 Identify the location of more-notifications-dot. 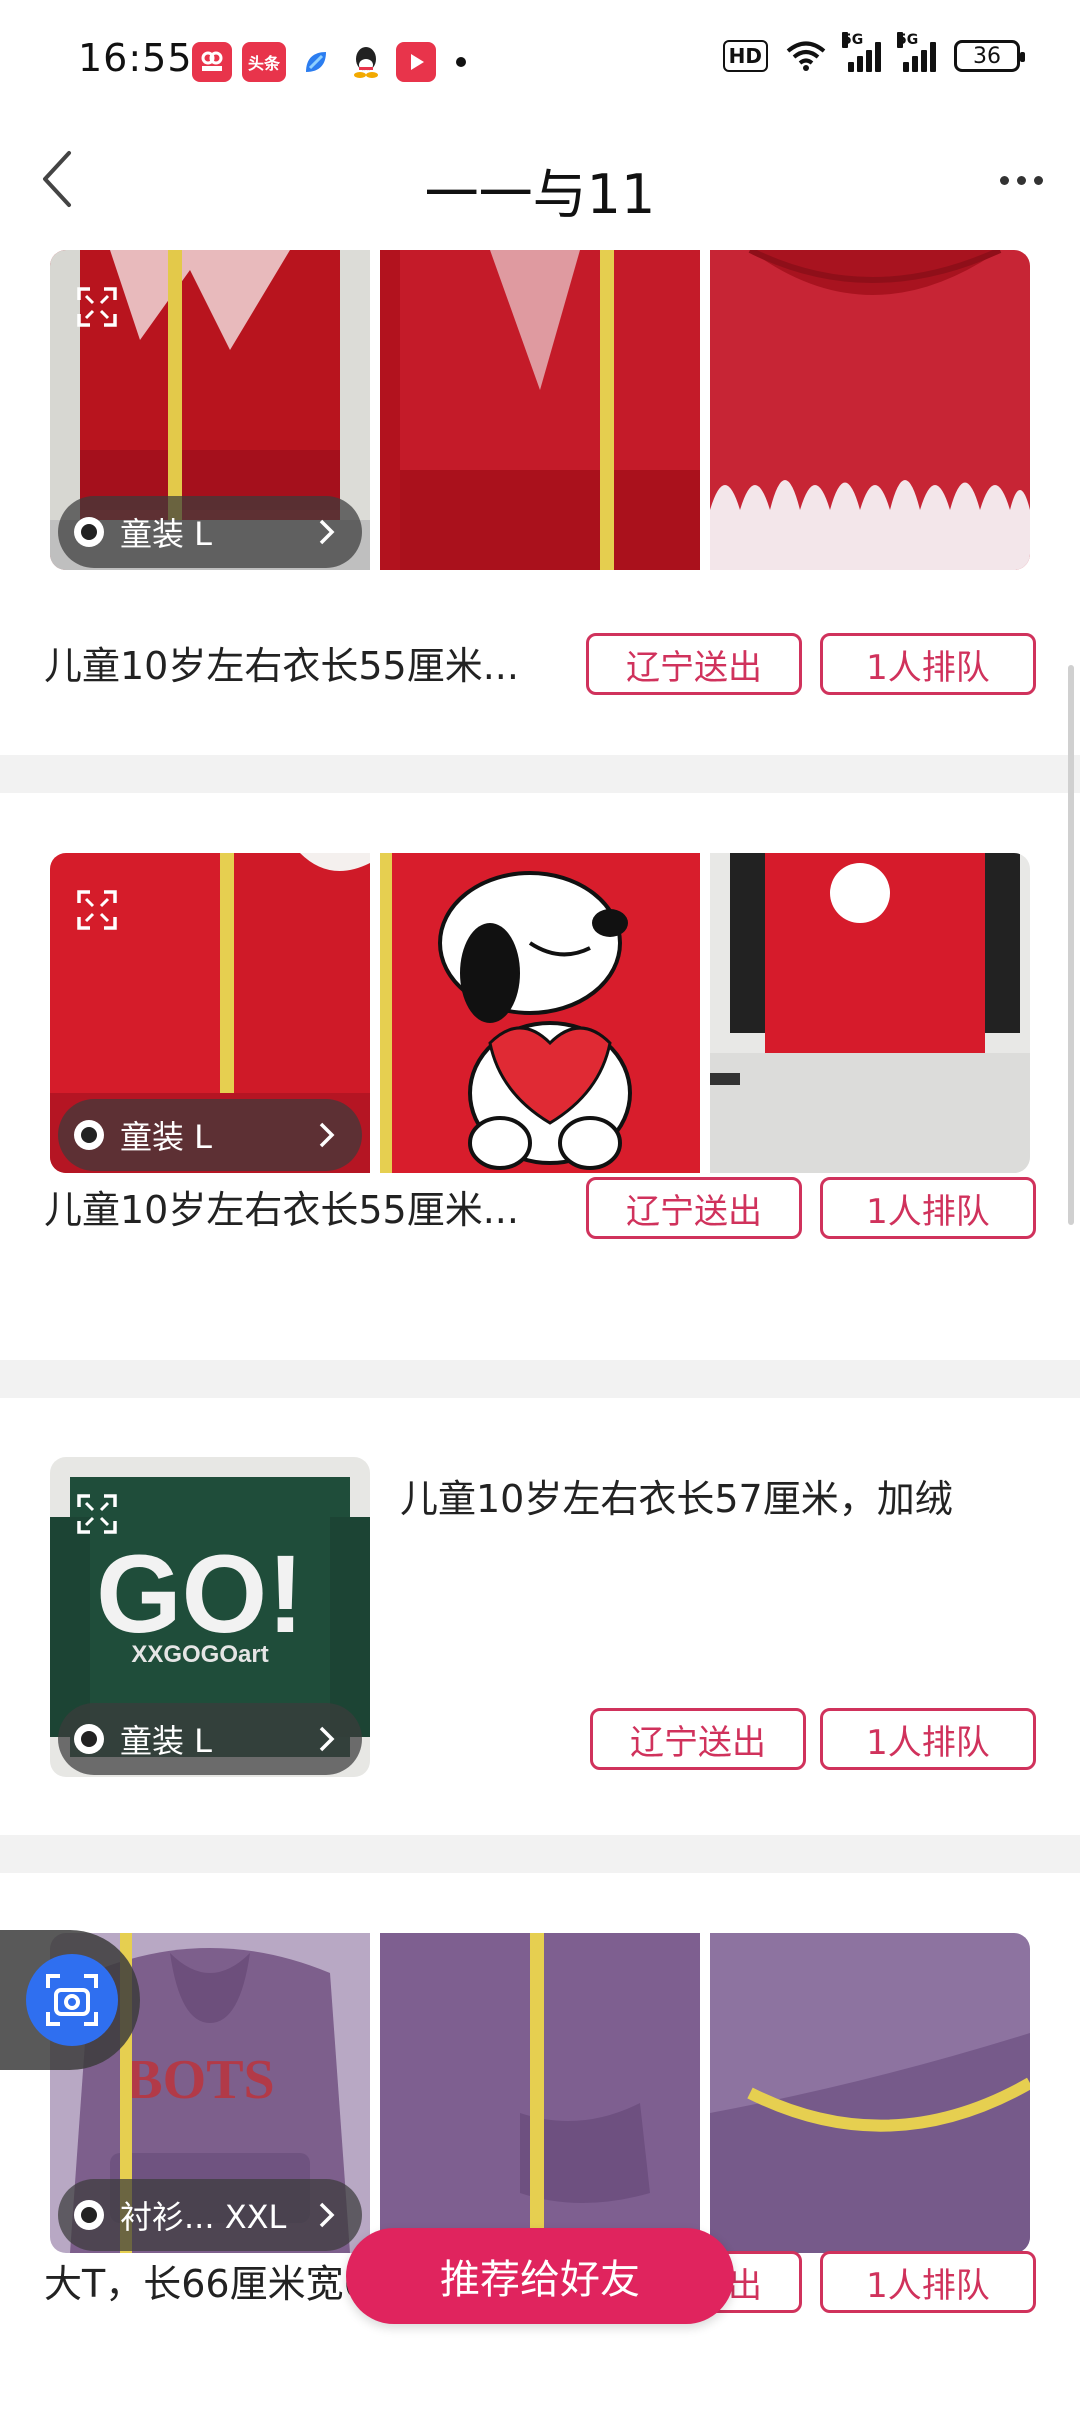
(461, 62).